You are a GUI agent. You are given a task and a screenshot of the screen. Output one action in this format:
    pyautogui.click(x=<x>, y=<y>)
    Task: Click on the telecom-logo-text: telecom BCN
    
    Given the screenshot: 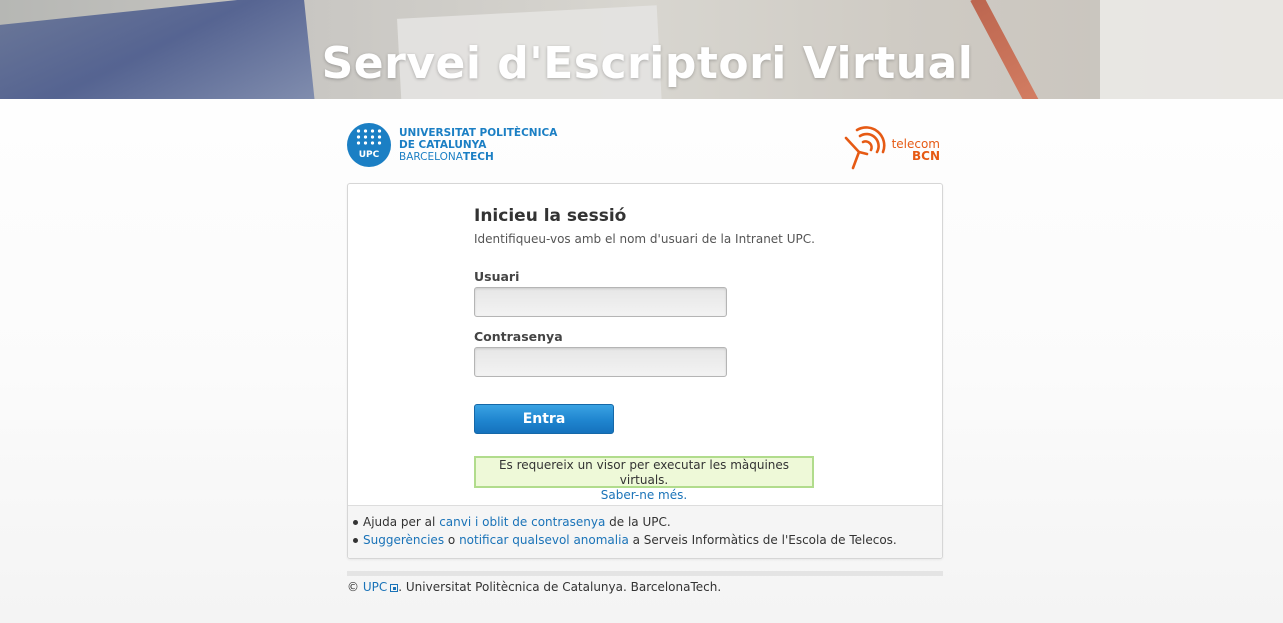 What is the action you would take?
    pyautogui.click(x=916, y=150)
    